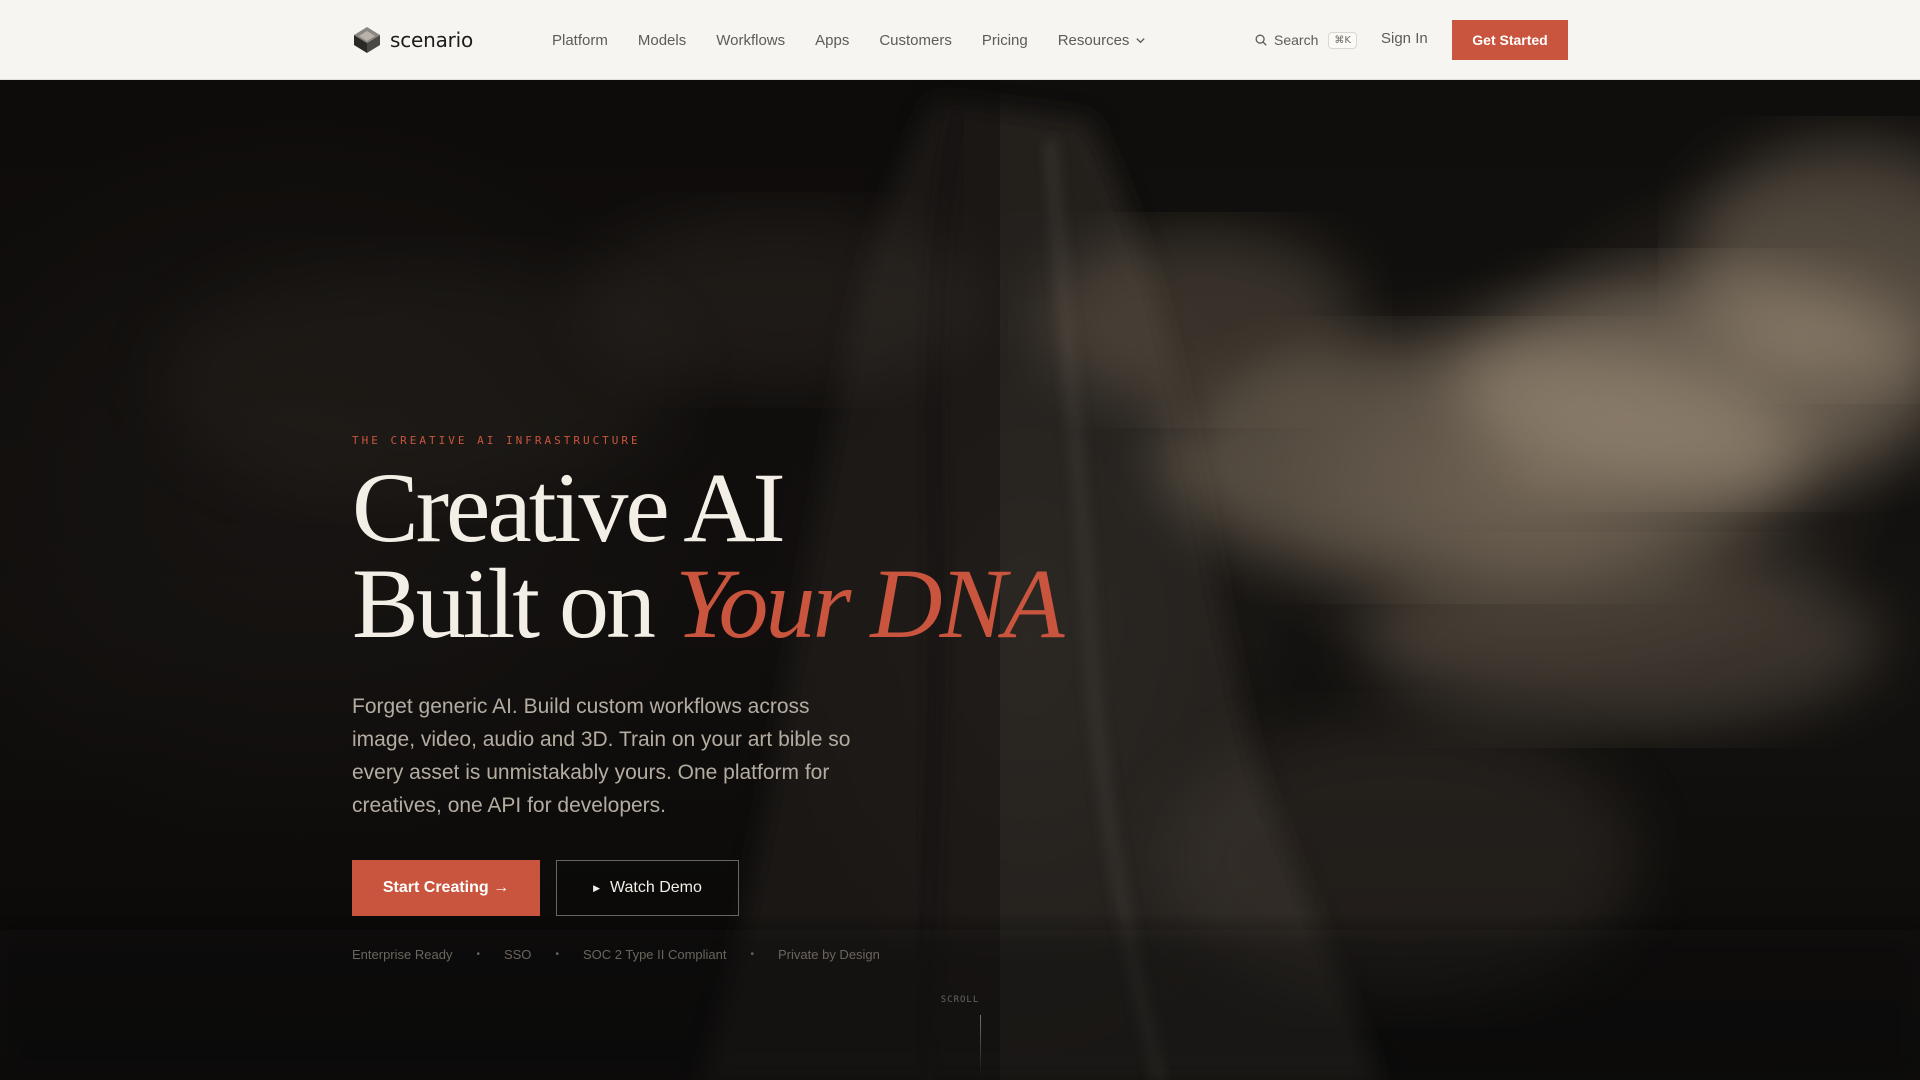  I want to click on brand-name: scenario, so click(432, 40).